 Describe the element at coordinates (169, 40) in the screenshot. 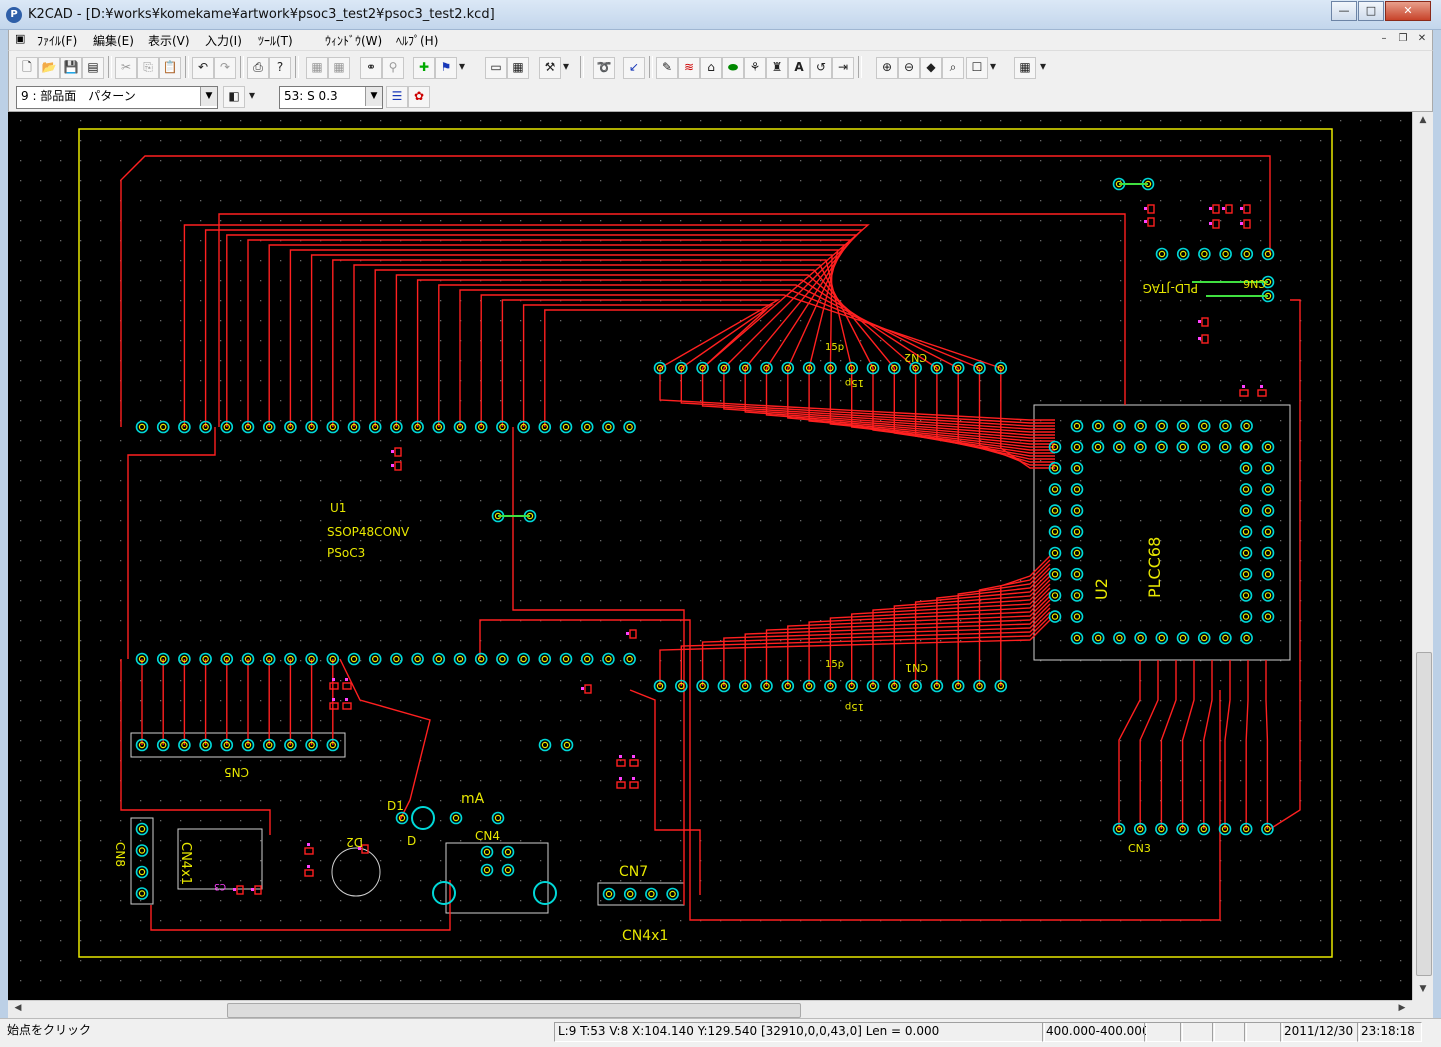

I see `menu-view: 表示(V)` at that location.